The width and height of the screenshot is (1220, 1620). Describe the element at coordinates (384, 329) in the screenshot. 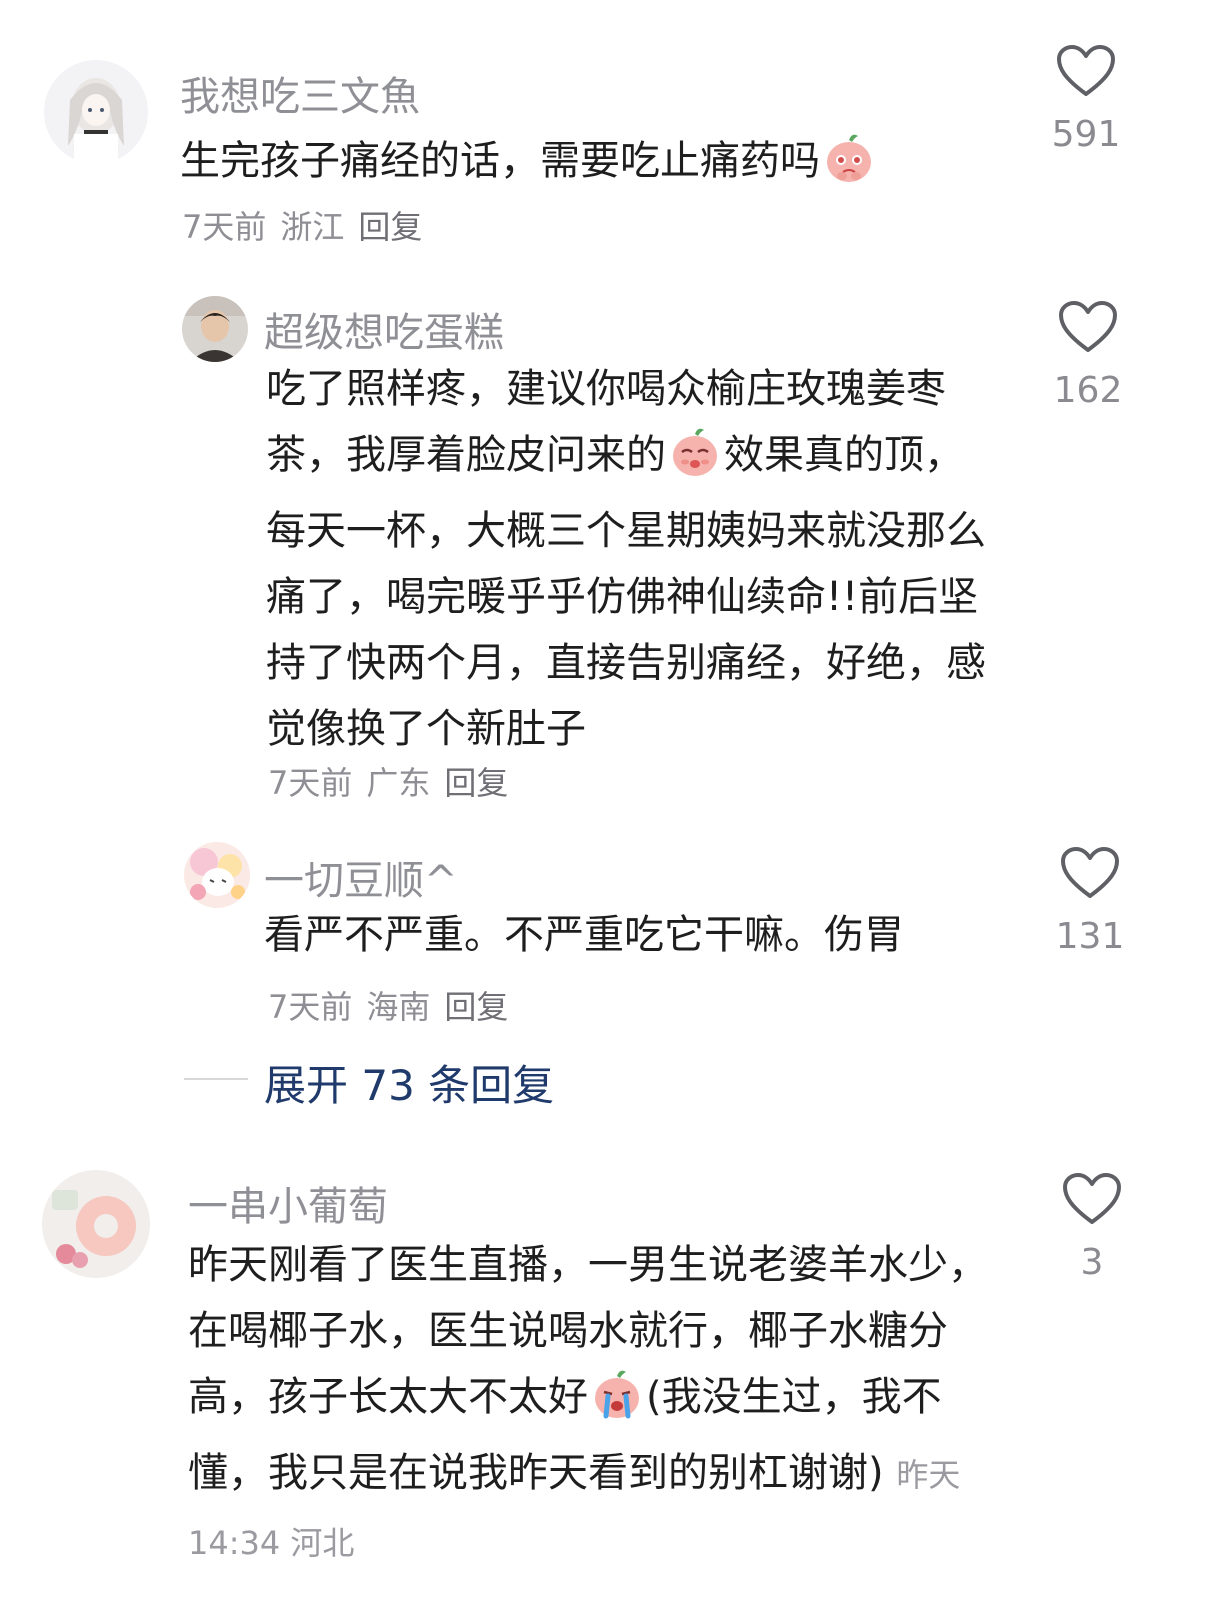

I see `username: 超级想吃蛋糕` at that location.